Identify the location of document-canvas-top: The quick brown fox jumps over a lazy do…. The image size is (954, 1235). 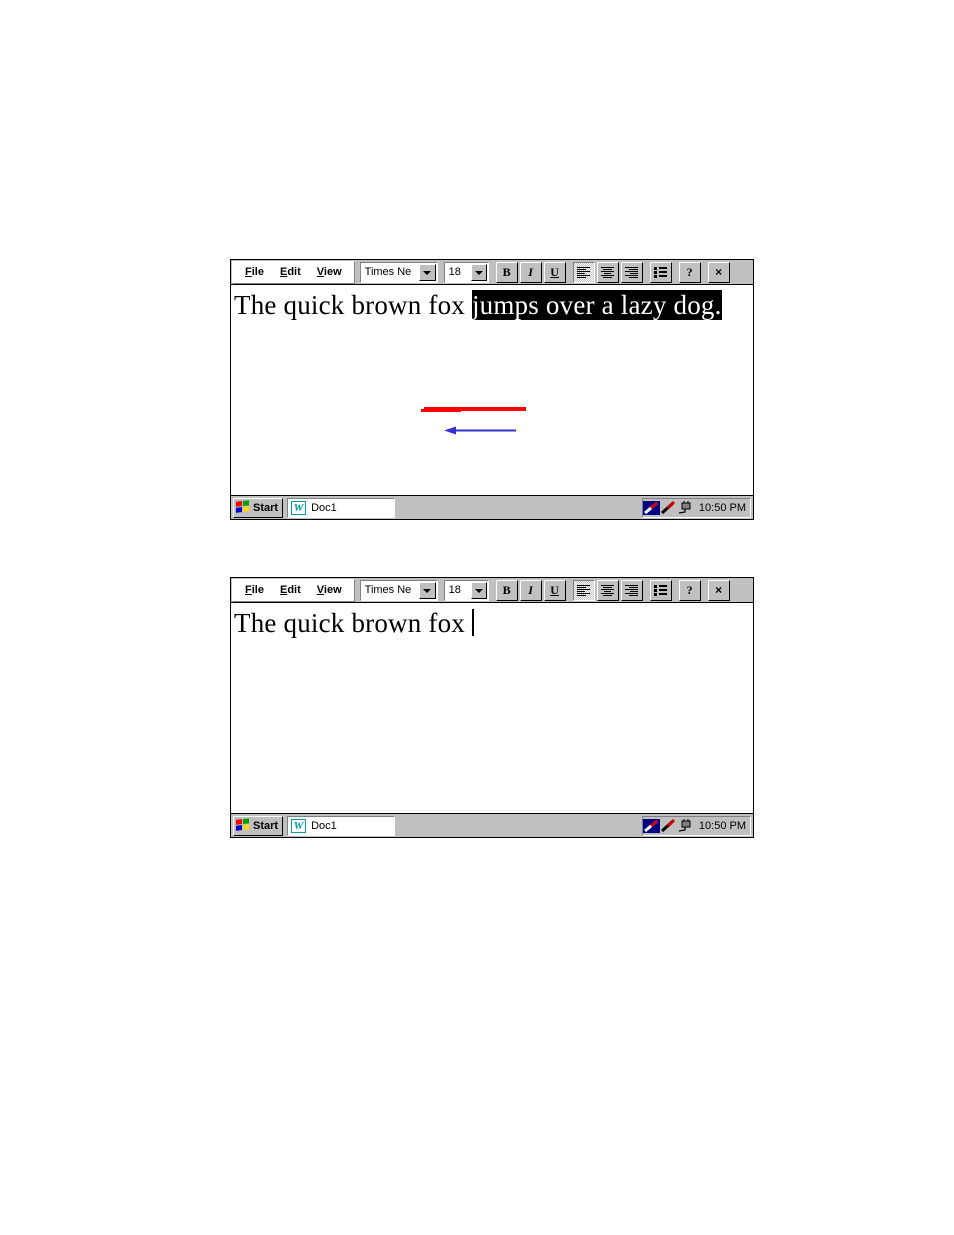
(492, 390).